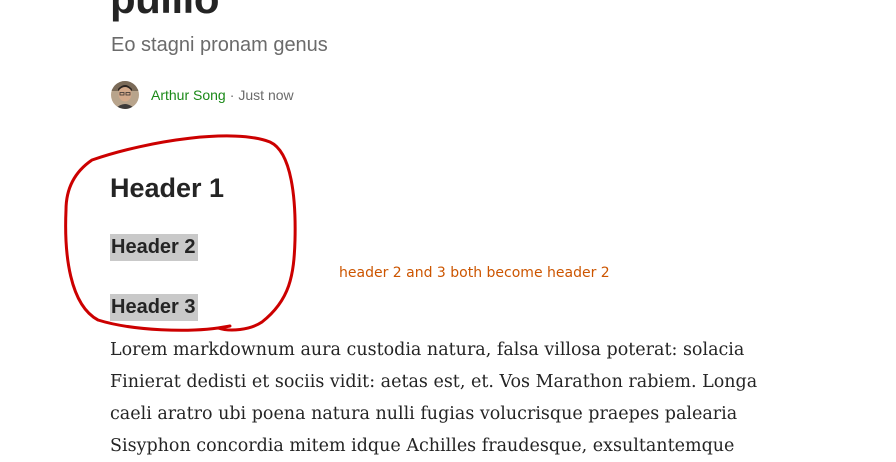 Image resolution: width=896 pixels, height=462 pixels. What do you see at coordinates (188, 95) in the screenshot?
I see `author-link: Arthur Song` at bounding box center [188, 95].